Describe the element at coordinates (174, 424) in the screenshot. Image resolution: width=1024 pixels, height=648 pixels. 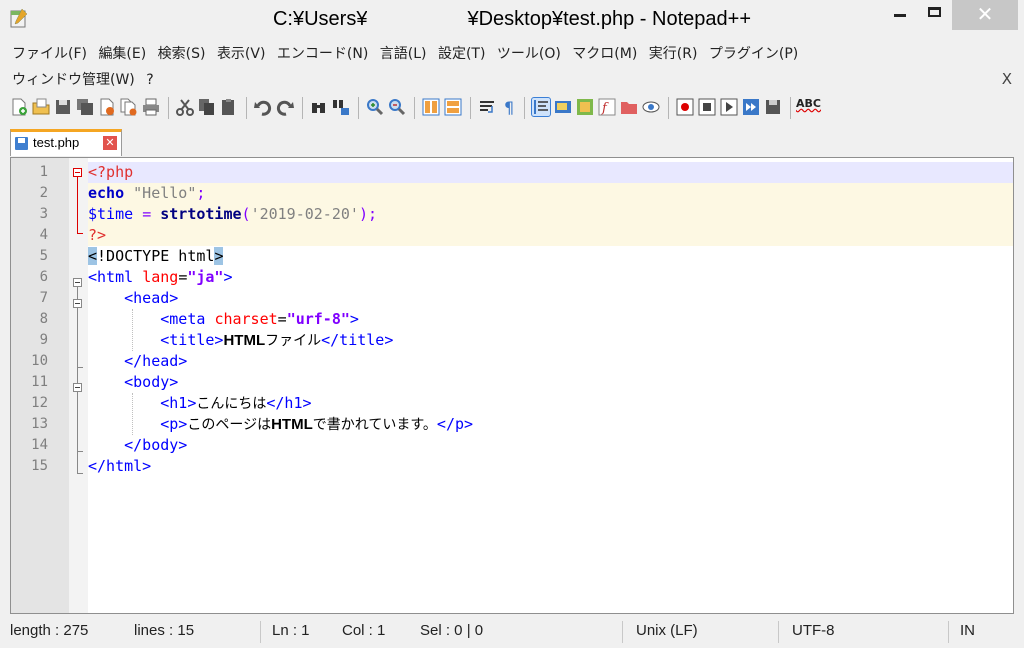
I see `html-tag: <p>` at that location.